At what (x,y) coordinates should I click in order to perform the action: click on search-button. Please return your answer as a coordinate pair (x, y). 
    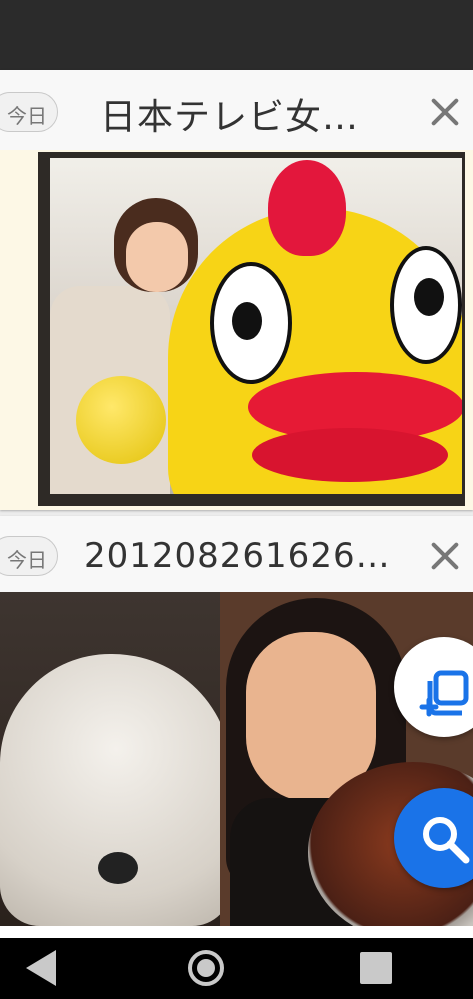
    Looking at the image, I should click on (433, 838).